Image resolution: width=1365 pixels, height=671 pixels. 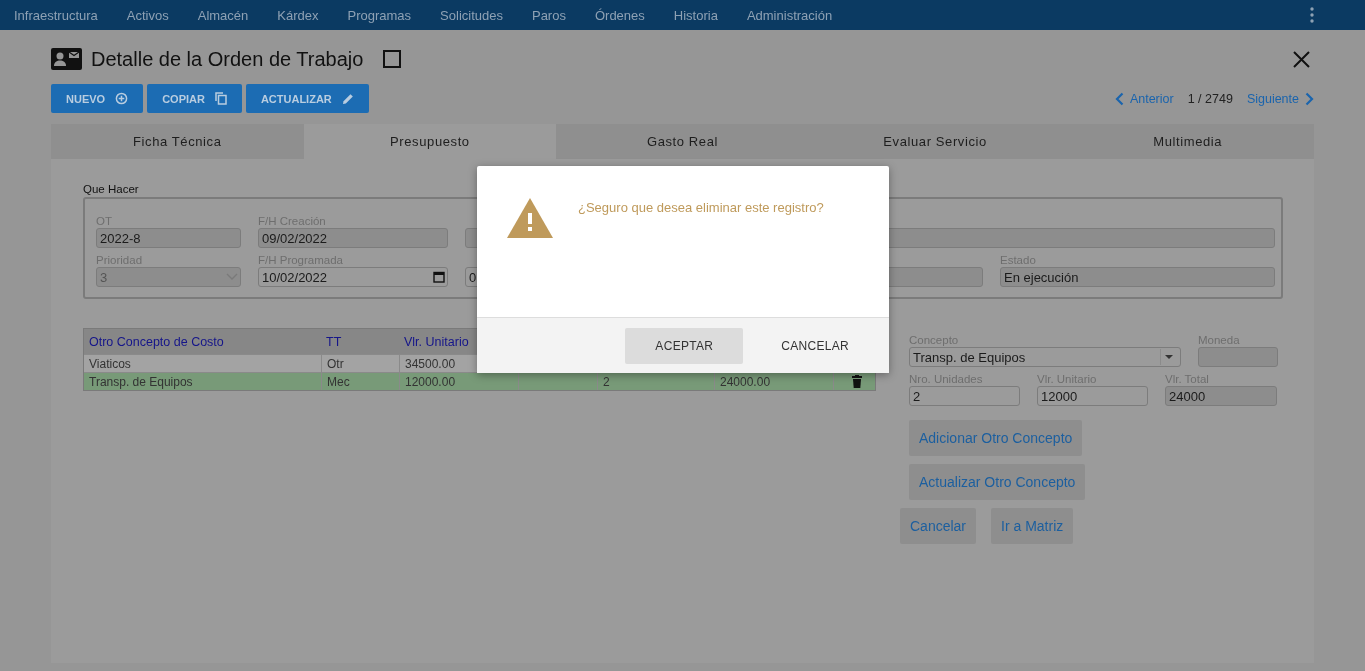 What do you see at coordinates (436, 342) in the screenshot?
I see `column-header: Vlr. Unitario` at bounding box center [436, 342].